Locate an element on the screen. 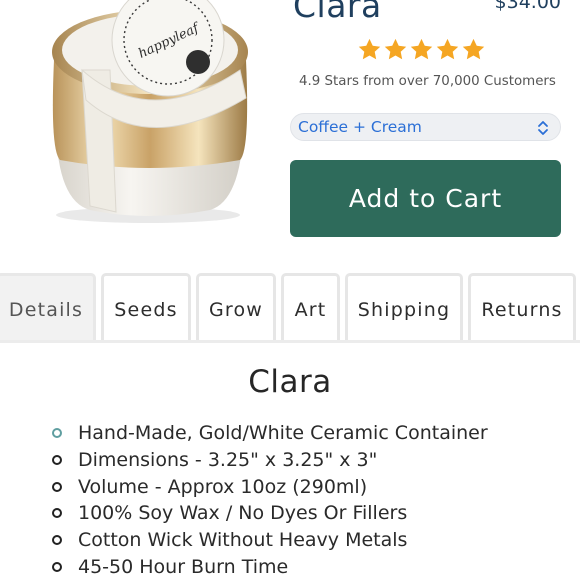 This screenshot has height=580, width=580. list-item: Dimensions - 3.25" x 3.25" x 3" is located at coordinates (269, 460).